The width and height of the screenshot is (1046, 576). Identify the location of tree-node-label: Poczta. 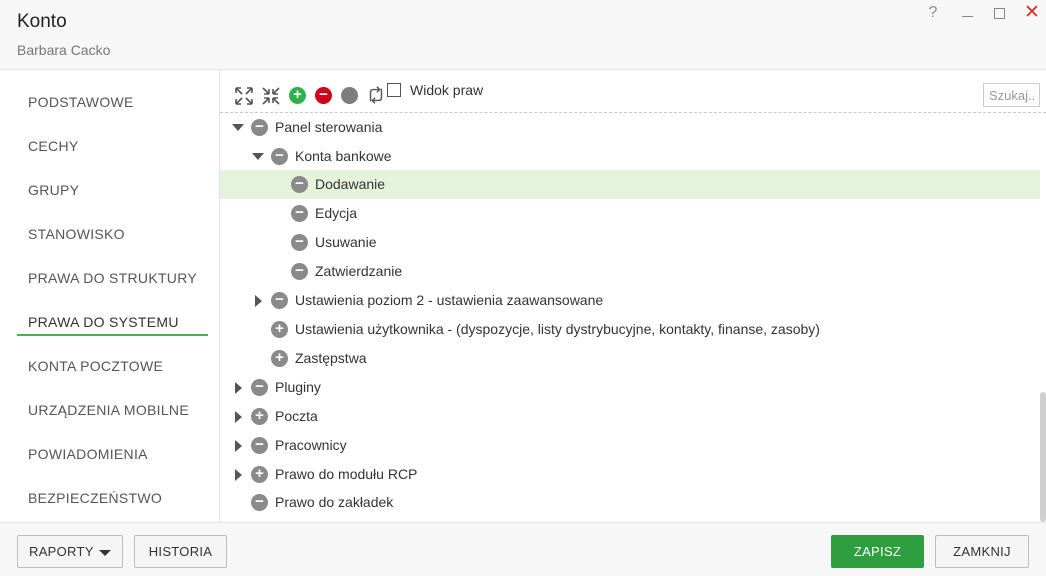
(296, 416).